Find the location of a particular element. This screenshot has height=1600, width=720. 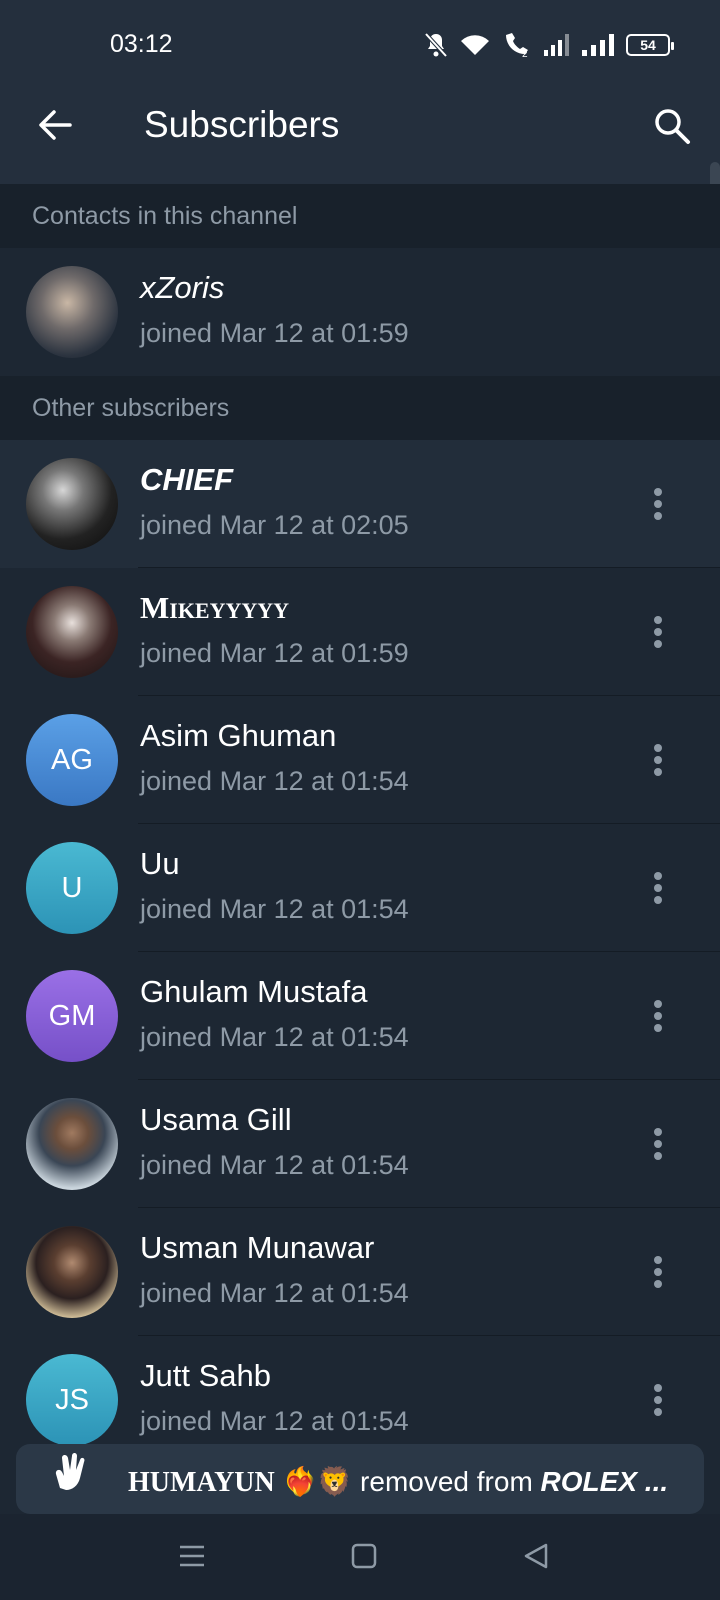

hand-wave-icon is located at coordinates (70, 1471).